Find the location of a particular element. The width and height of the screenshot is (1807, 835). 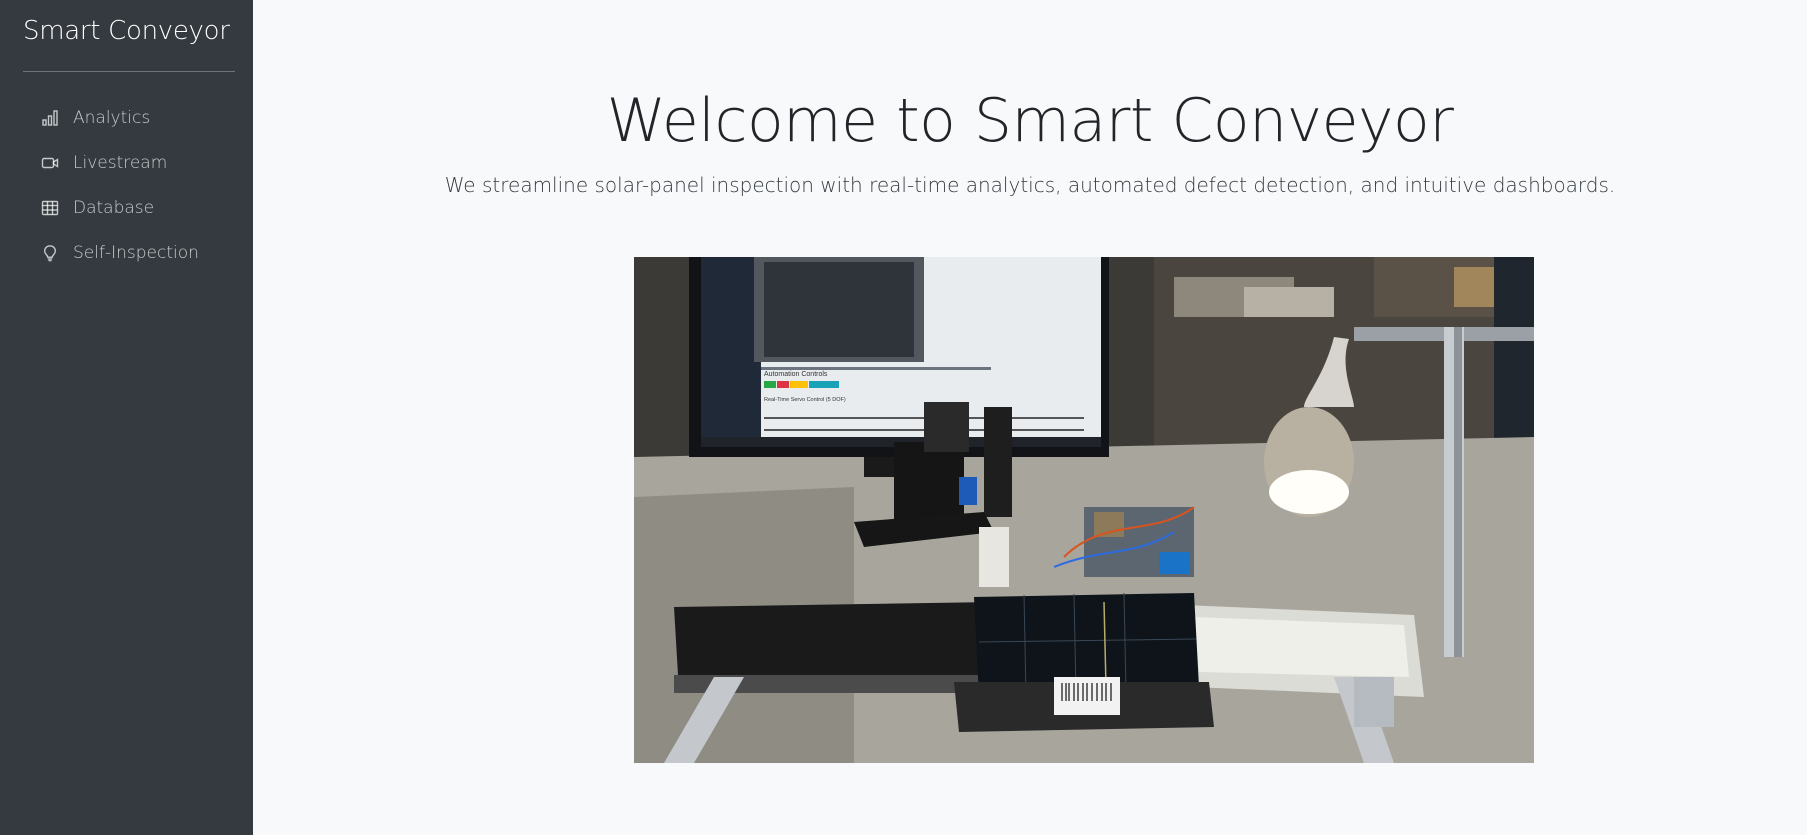

sidebar-item-label: Self-Inspection is located at coordinates (136, 252).